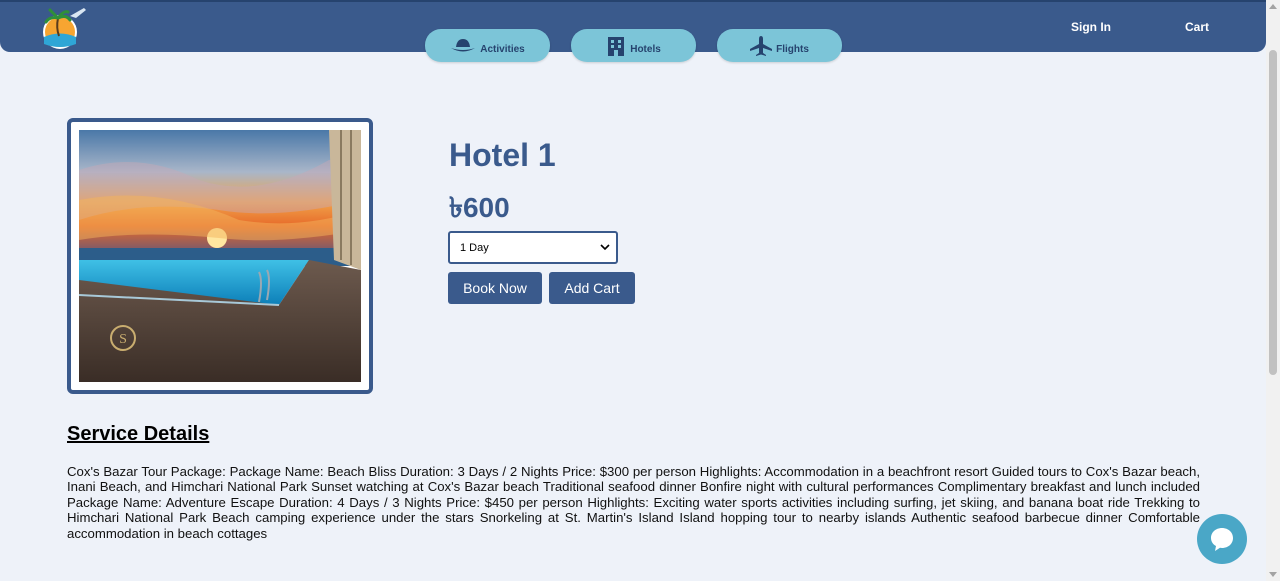 This screenshot has height=581, width=1280. I want to click on building-icon, so click(616, 46).